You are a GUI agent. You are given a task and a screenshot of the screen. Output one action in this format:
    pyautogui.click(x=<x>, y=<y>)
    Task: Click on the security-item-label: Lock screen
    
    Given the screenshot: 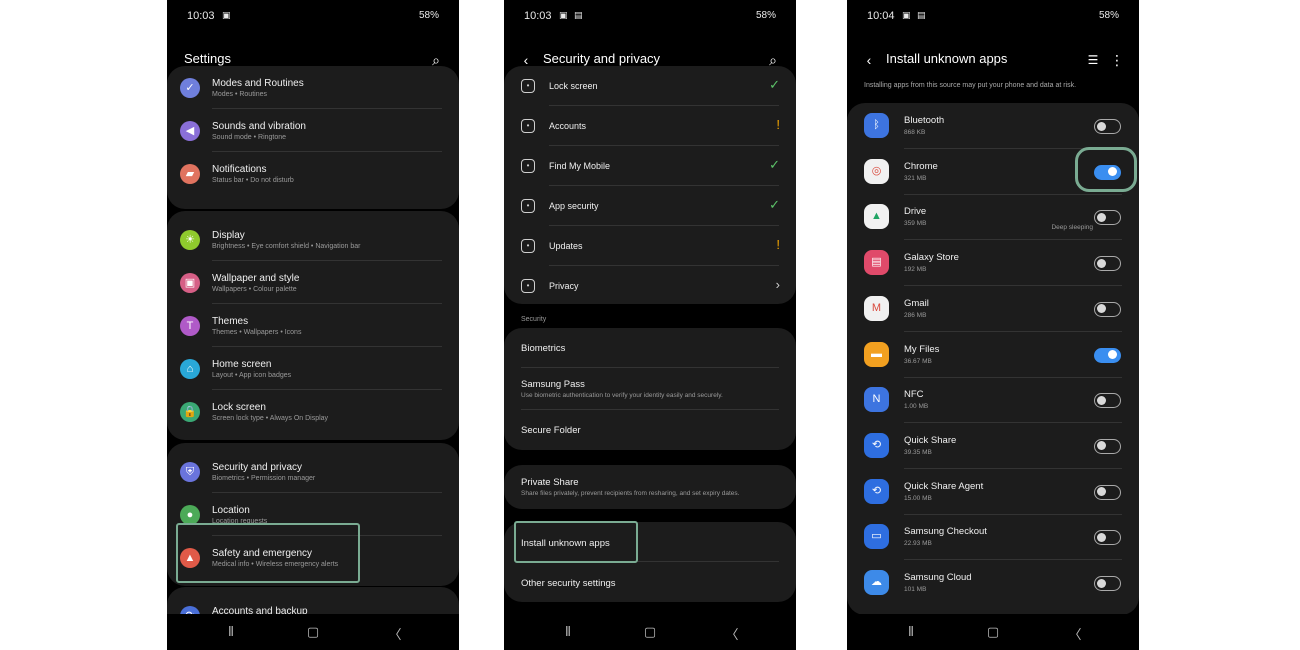 What is the action you would take?
    pyautogui.click(x=573, y=86)
    